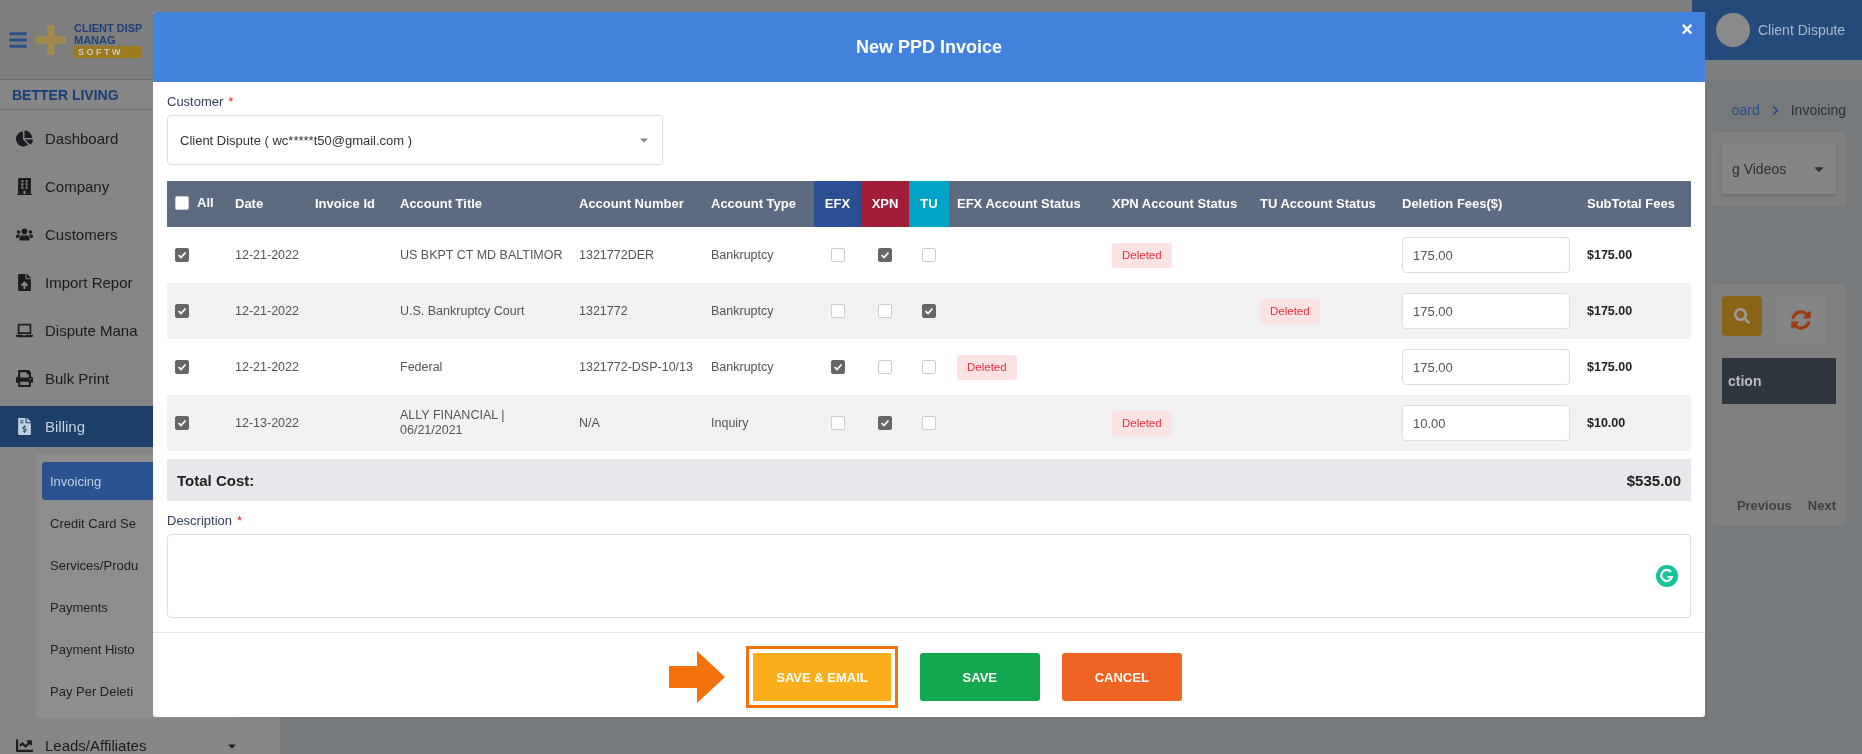 The image size is (1862, 754). I want to click on search-icon, so click(1742, 316).